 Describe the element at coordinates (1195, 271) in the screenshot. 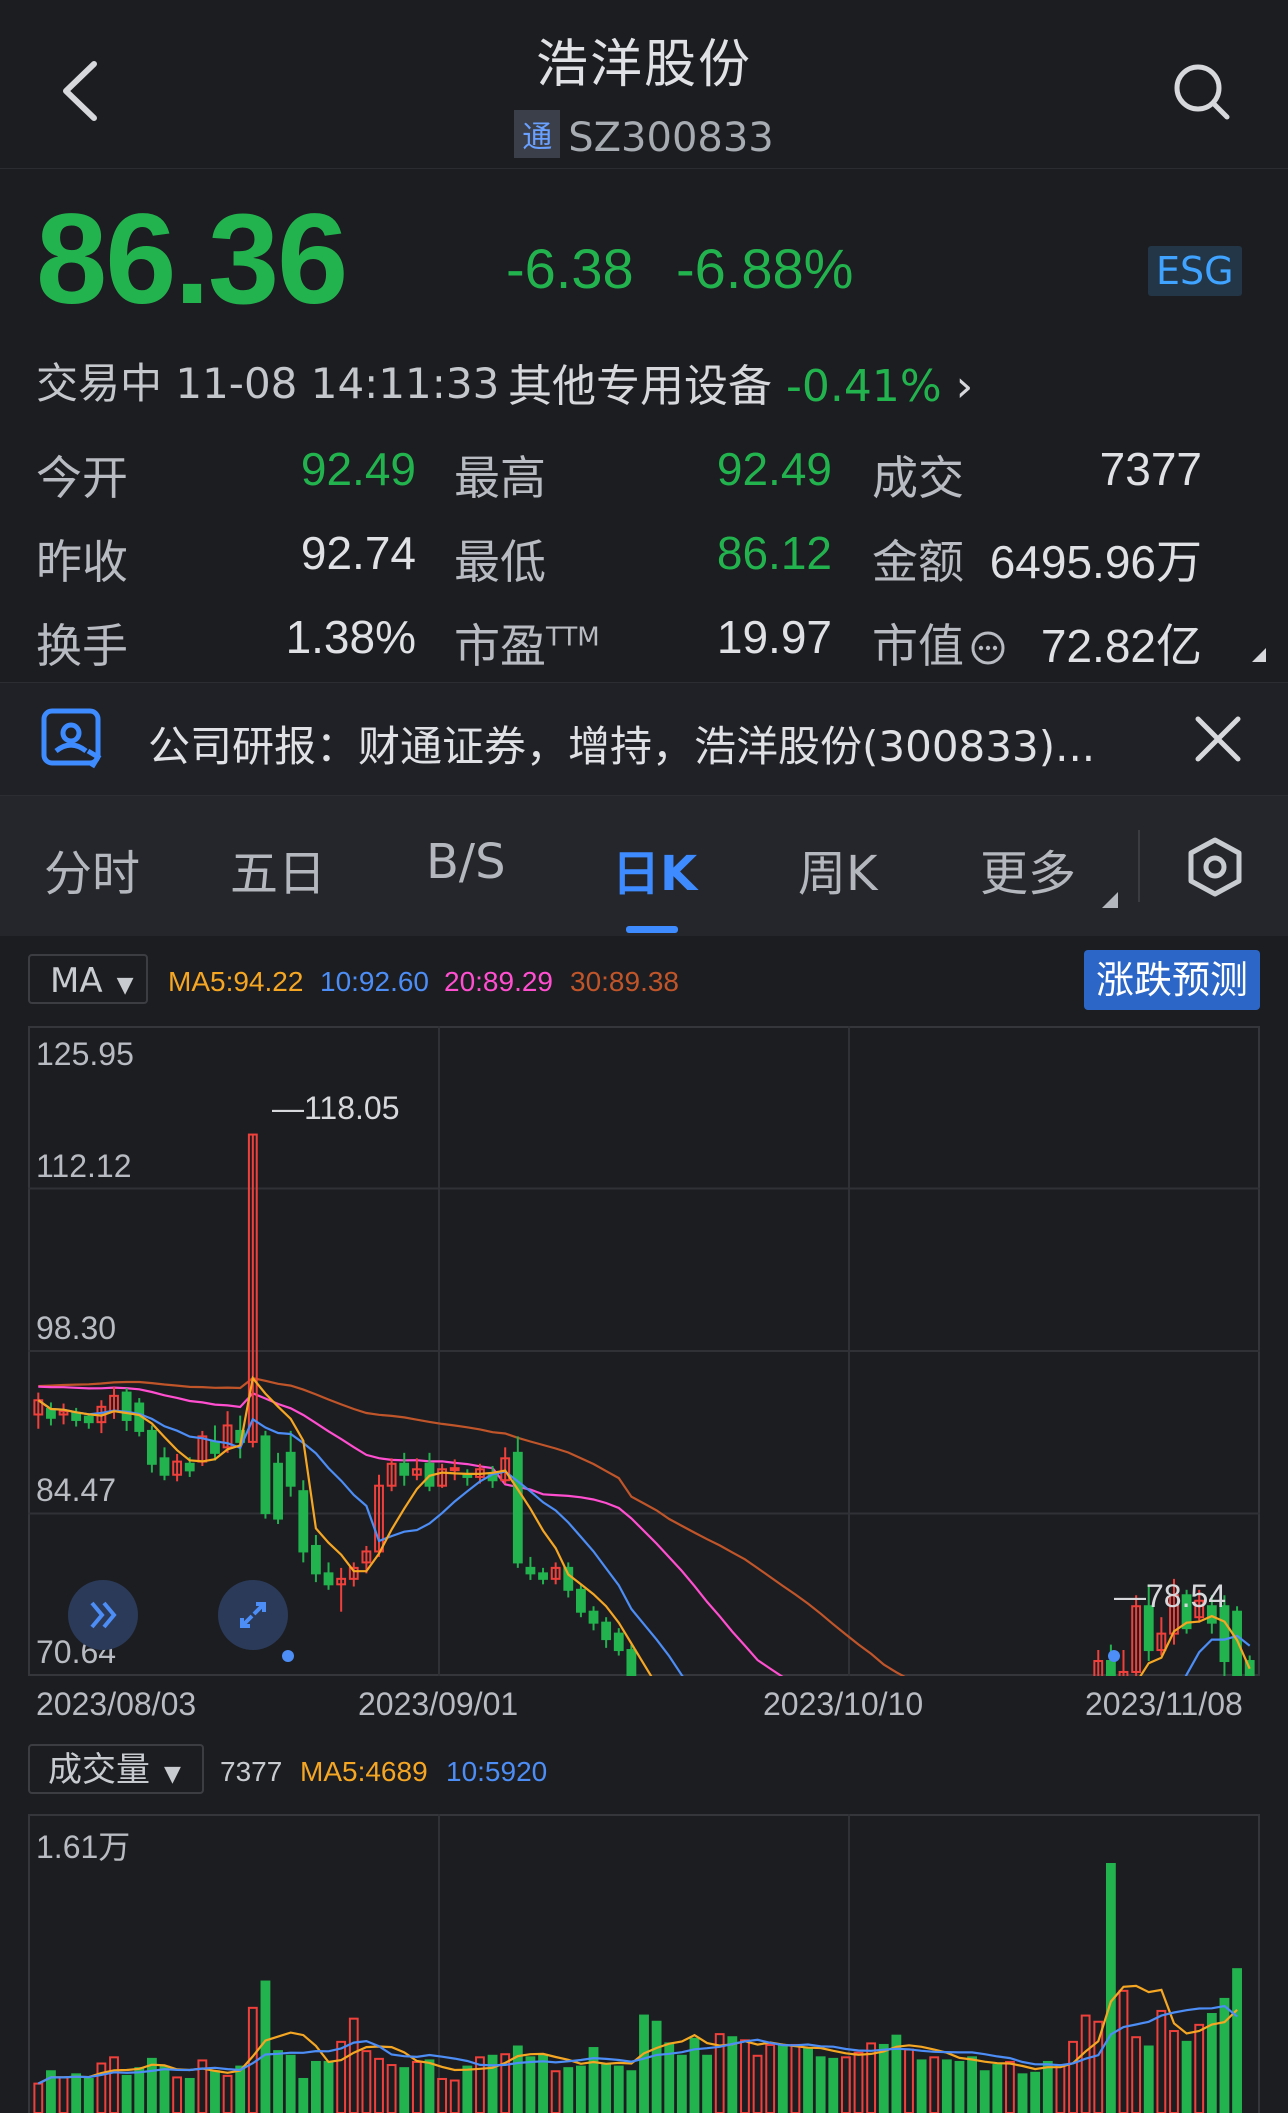

I see `esg-badge: ESG` at that location.